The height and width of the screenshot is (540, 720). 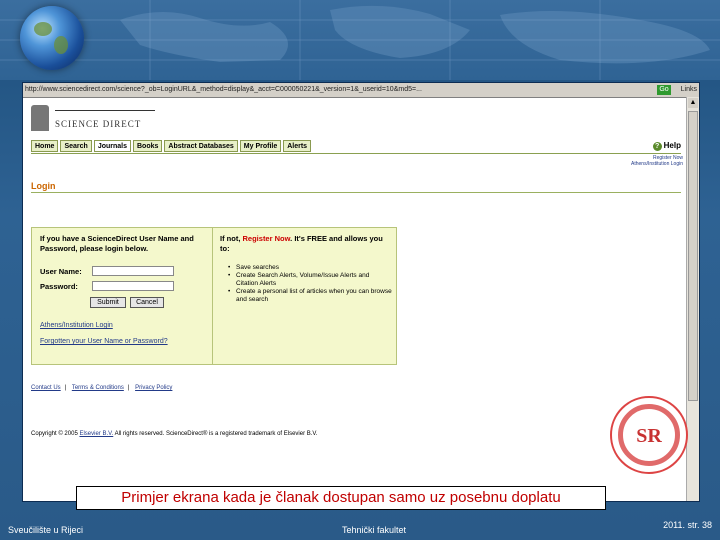 What do you see at coordinates (59, 286) in the screenshot?
I see `password-label: Password:` at bounding box center [59, 286].